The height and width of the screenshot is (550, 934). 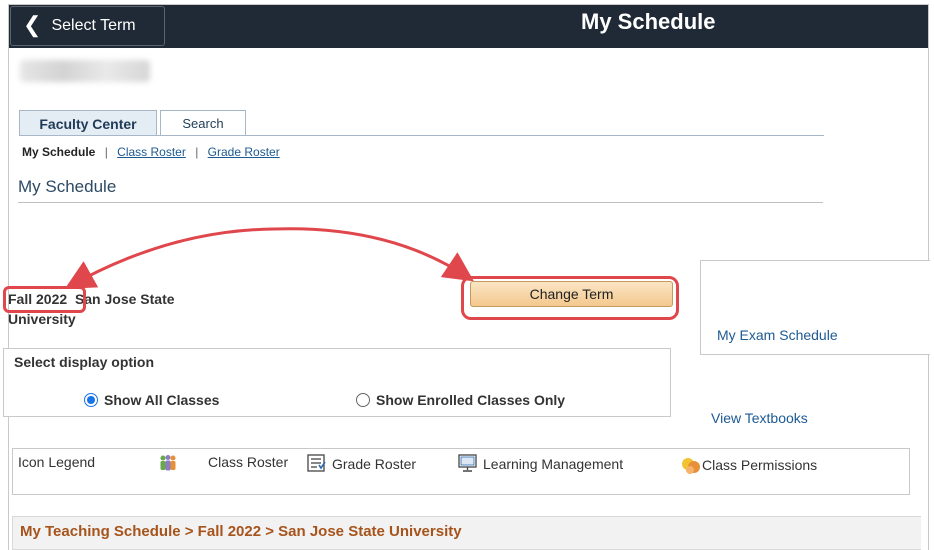 I want to click on show-enrolled-classes-radio, so click(x=363, y=400).